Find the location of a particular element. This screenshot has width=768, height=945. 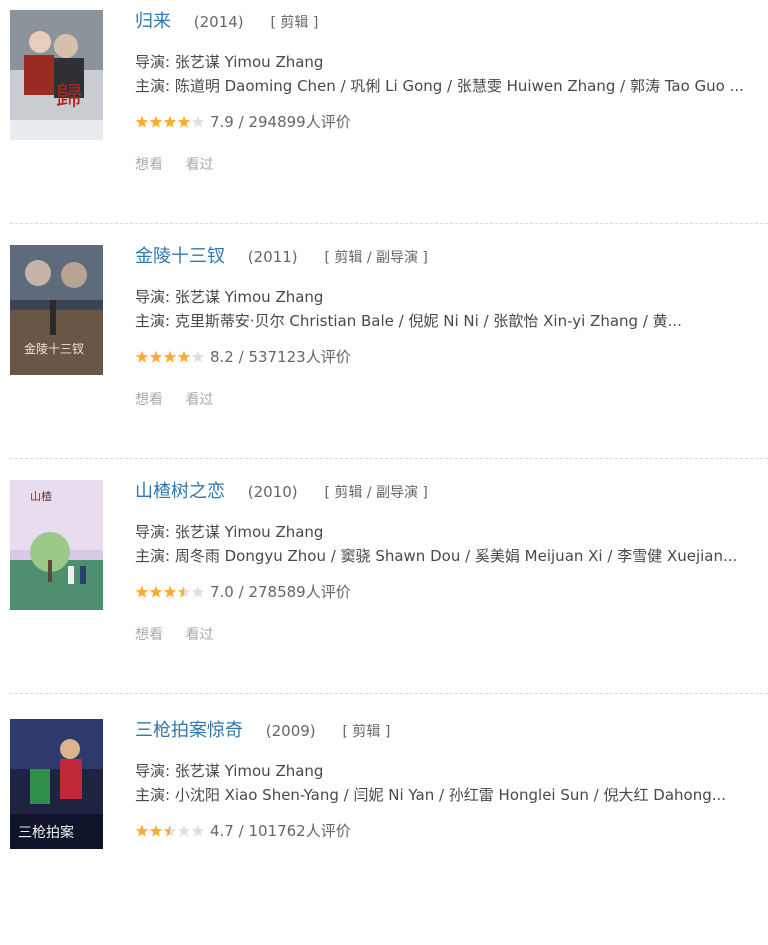

movie-year: (2014) is located at coordinates (218, 22).